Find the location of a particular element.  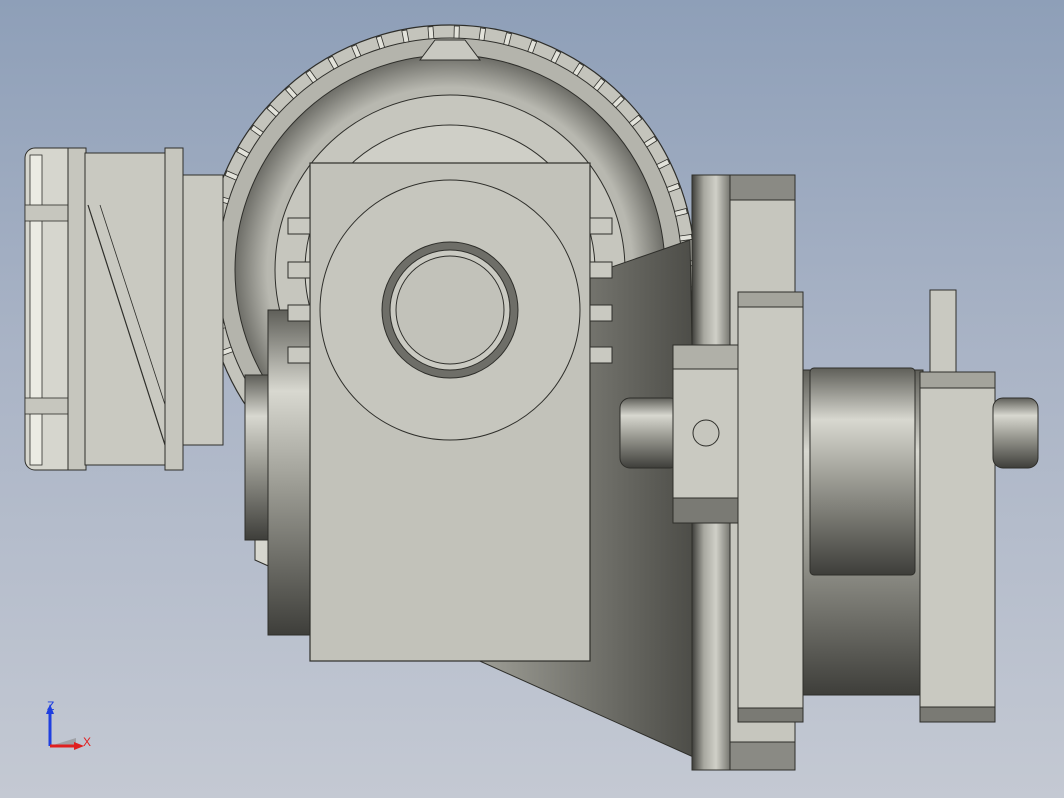

output-shaft is located at coordinates (920, 506).